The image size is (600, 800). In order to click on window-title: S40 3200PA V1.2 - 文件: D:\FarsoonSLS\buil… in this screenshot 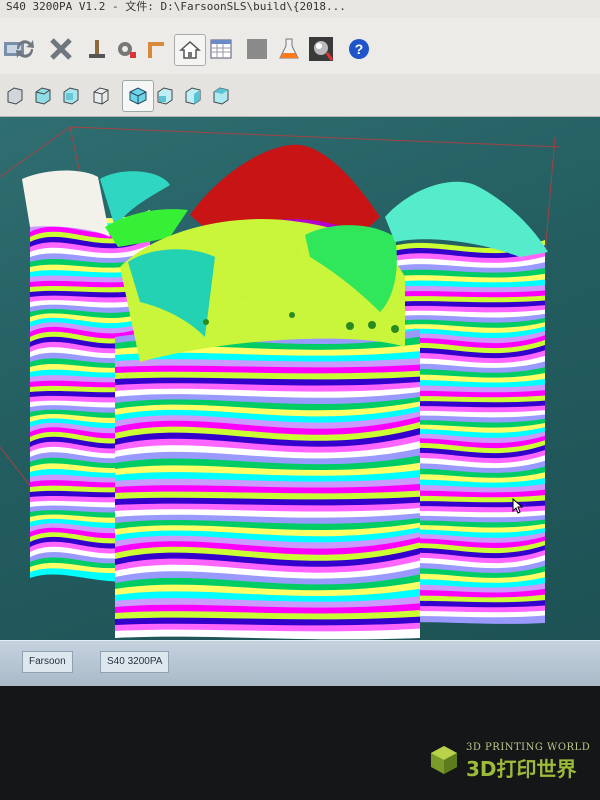, I will do `click(176, 6)`.